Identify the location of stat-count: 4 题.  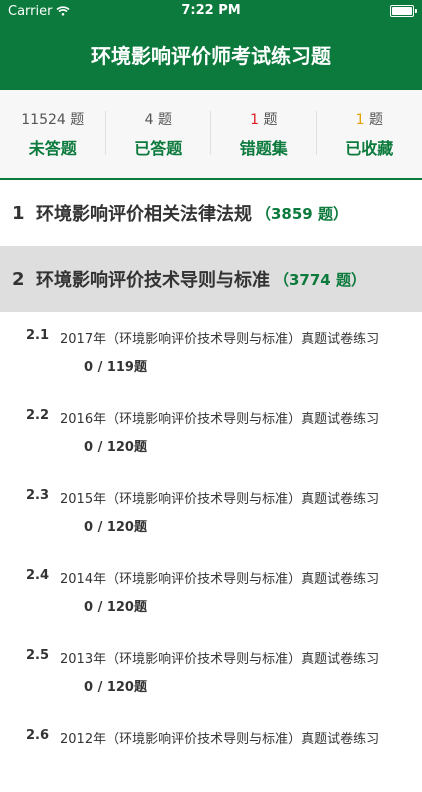
(159, 119).